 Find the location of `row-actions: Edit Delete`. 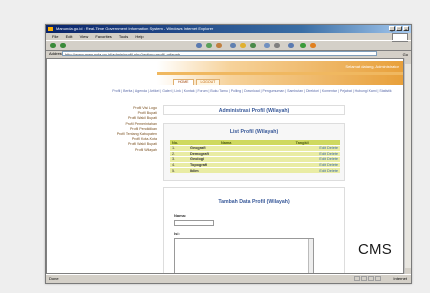

row-actions: Edit Delete is located at coordinates (302, 170).